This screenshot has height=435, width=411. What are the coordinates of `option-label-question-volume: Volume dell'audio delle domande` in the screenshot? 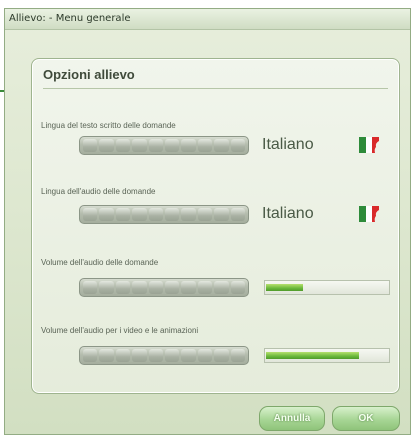 It's located at (100, 262).